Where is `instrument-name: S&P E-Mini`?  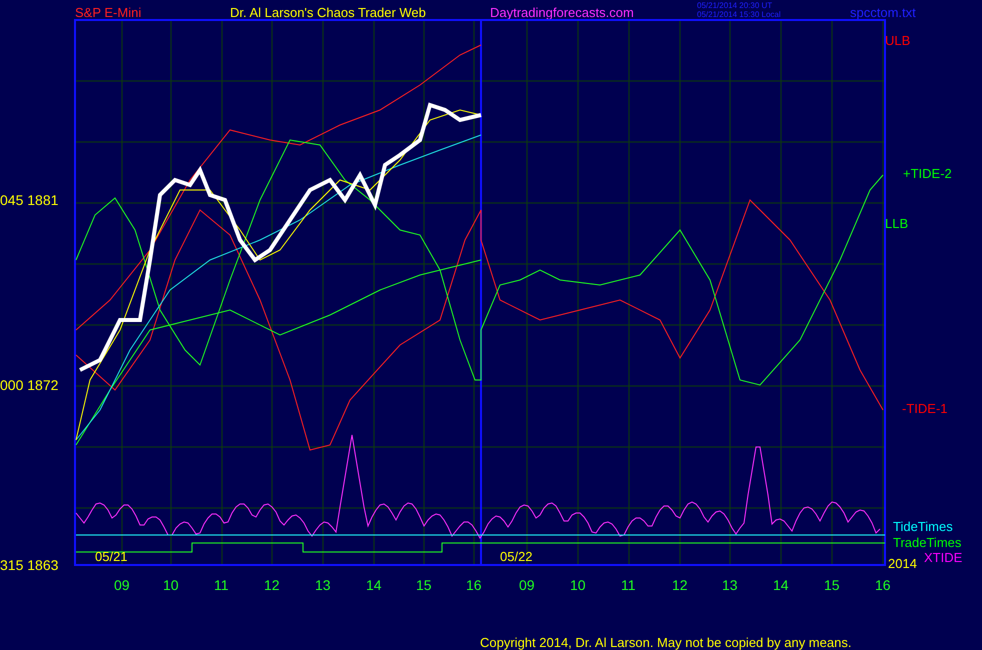 instrument-name: S&P E-Mini is located at coordinates (108, 12).